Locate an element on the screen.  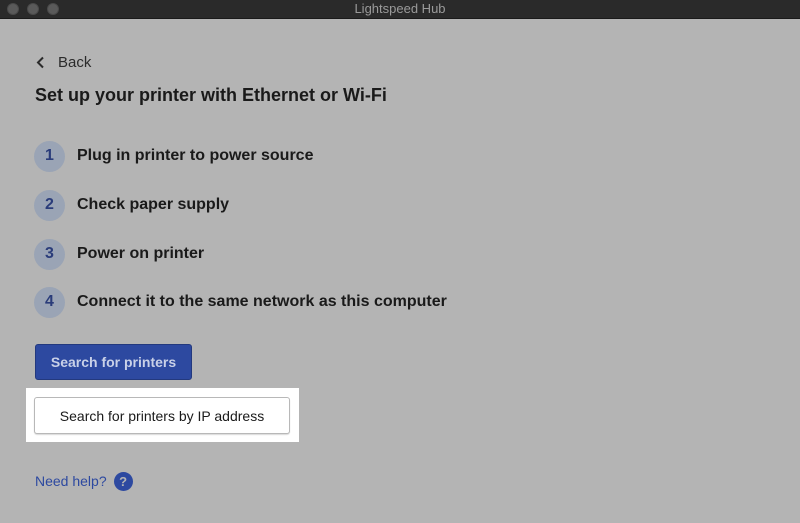
title-bar: Lightspeed Hub is located at coordinates (400, 9).